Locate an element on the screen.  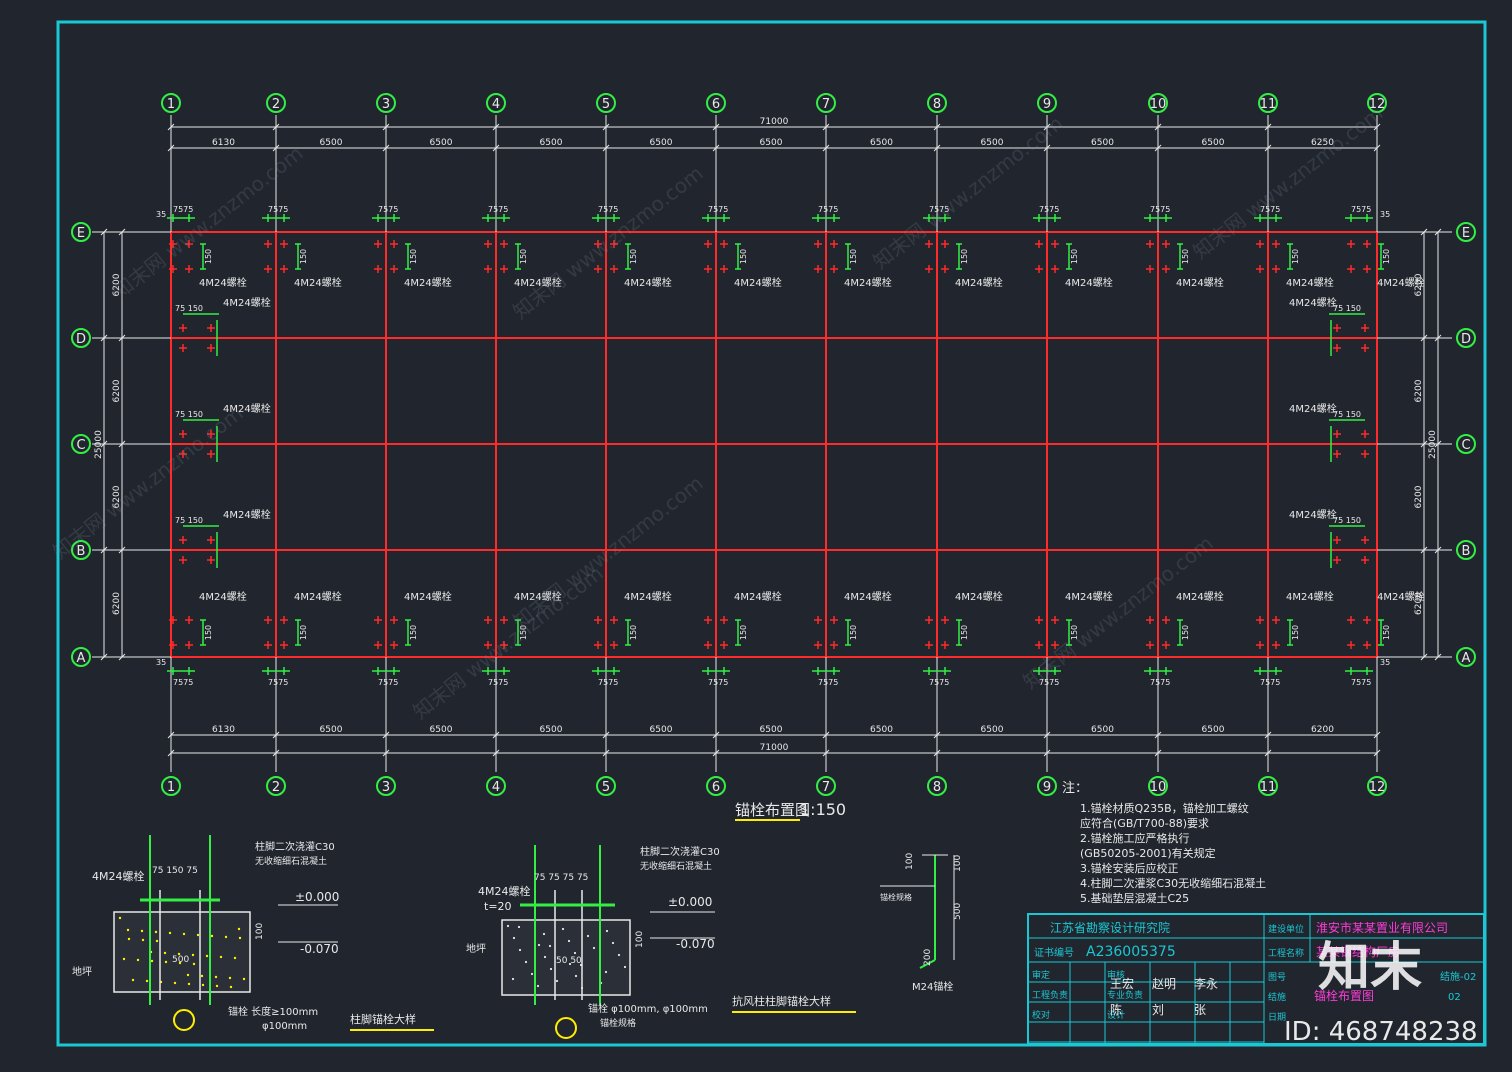
detail-1-anchor2: φ100mm is located at coordinates (284, 1026).